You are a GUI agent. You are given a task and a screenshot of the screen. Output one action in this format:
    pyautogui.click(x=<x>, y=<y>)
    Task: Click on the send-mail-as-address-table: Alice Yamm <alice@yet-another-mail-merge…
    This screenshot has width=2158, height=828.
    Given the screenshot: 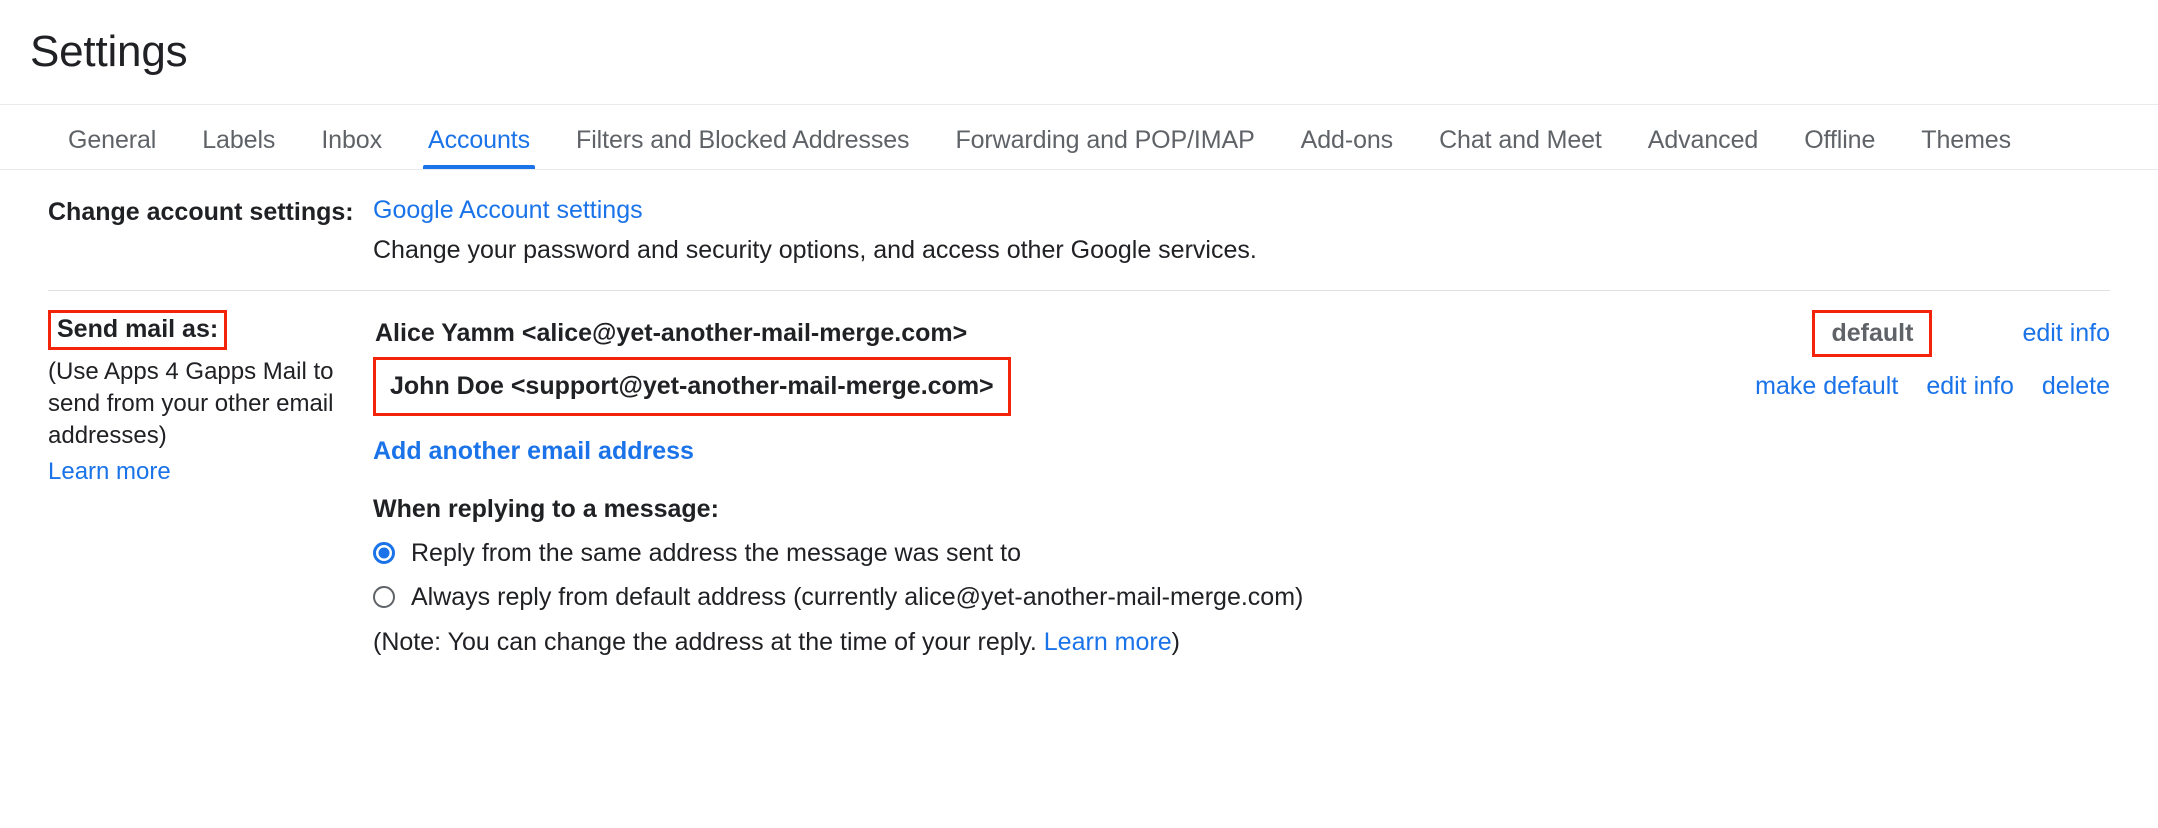 What is the action you would take?
    pyautogui.click(x=1241, y=363)
    